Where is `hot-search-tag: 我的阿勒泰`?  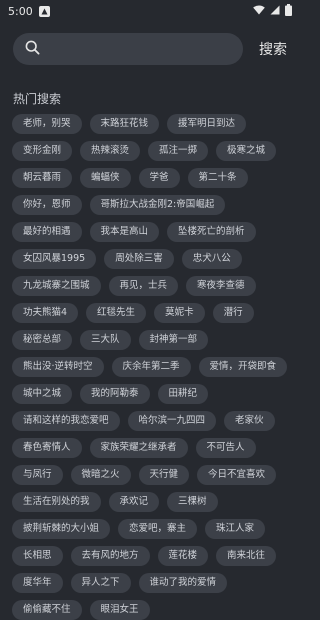
hot-search-tag: 我的阿勒泰 is located at coordinates (115, 394).